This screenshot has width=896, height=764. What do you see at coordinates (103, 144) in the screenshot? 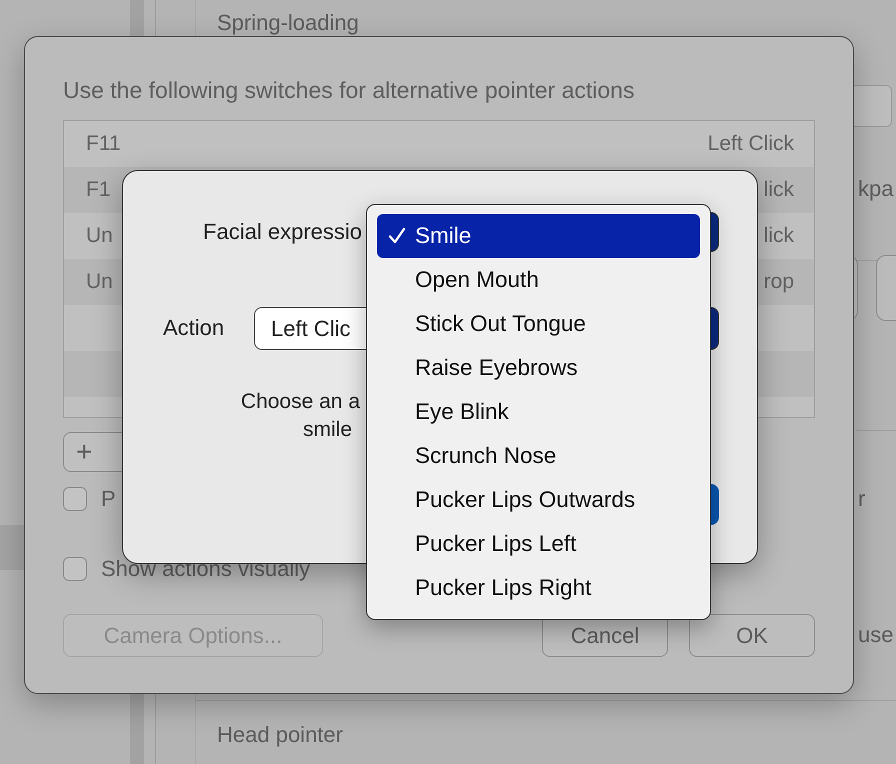
I see `switch-name: F11` at bounding box center [103, 144].